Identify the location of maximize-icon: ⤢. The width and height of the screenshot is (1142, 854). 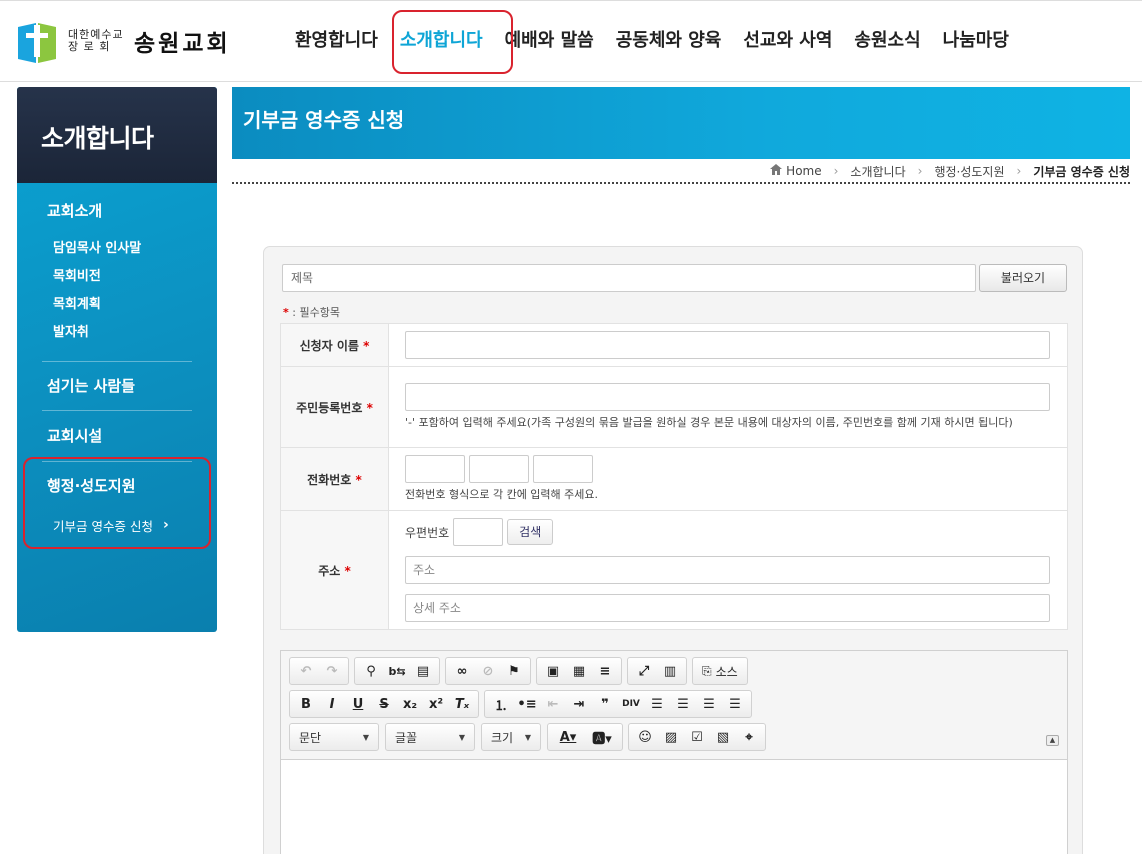
(644, 671).